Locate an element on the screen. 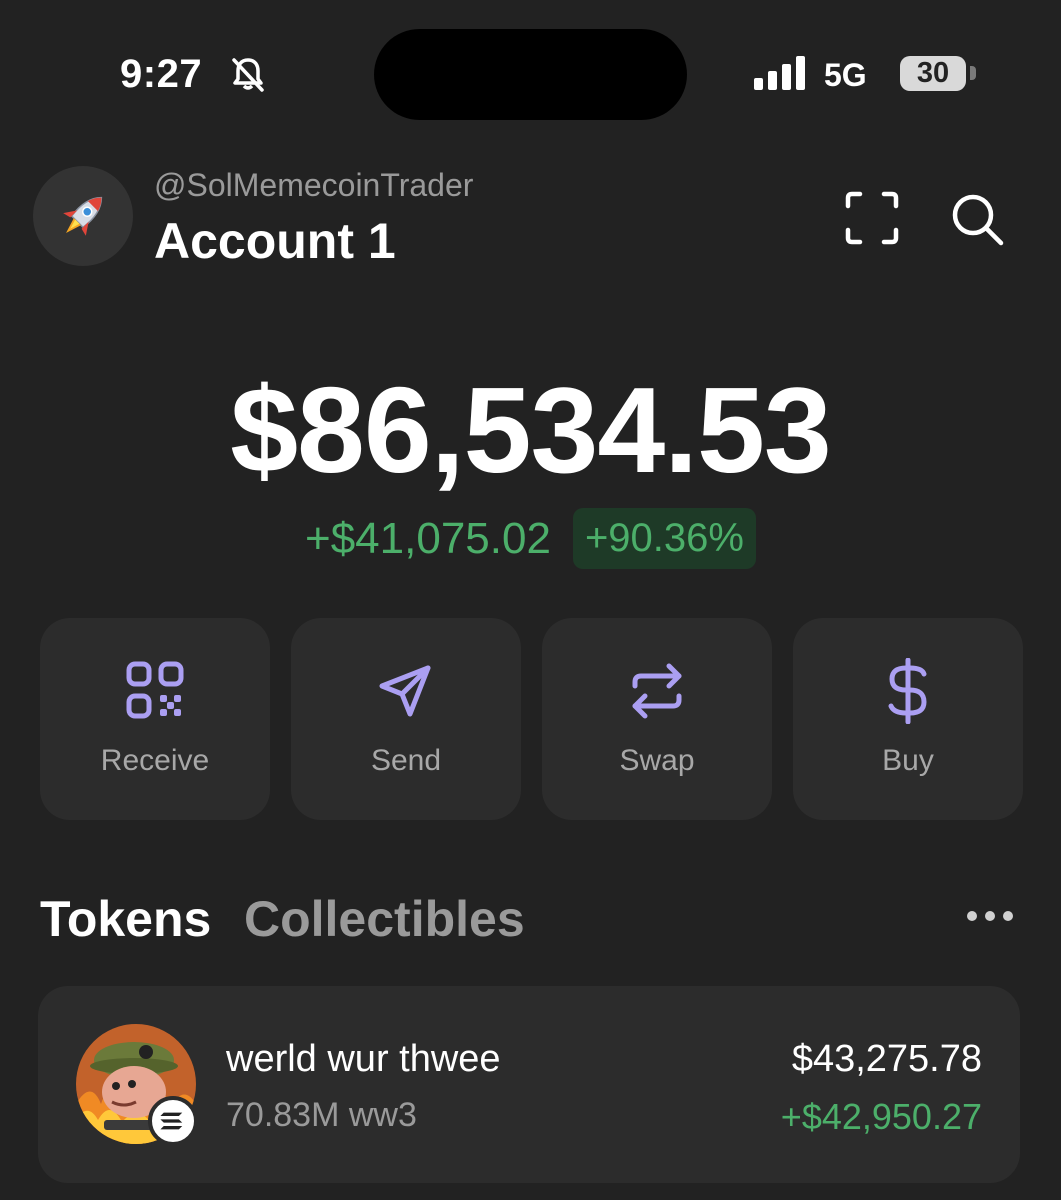 The height and width of the screenshot is (1200, 1061). network-type: 5G is located at coordinates (845, 75).